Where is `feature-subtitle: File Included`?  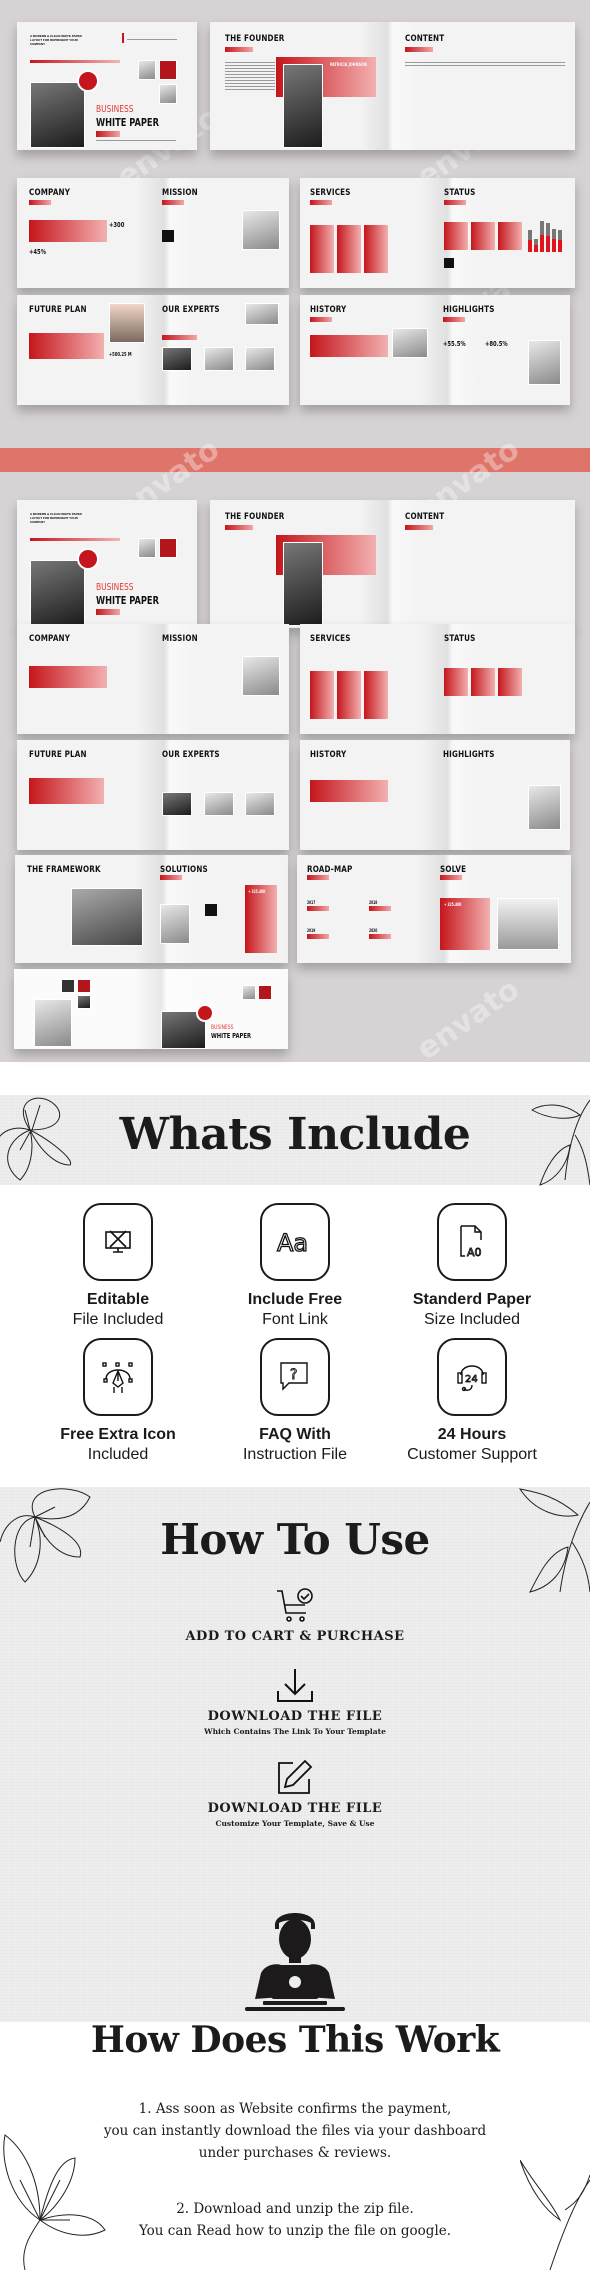
feature-subtitle: File Included is located at coordinates (118, 1319).